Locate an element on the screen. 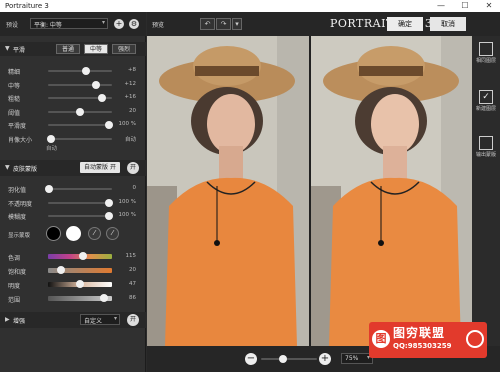  enhance-preset-select: 自定义 ▾ is located at coordinates (100, 319).